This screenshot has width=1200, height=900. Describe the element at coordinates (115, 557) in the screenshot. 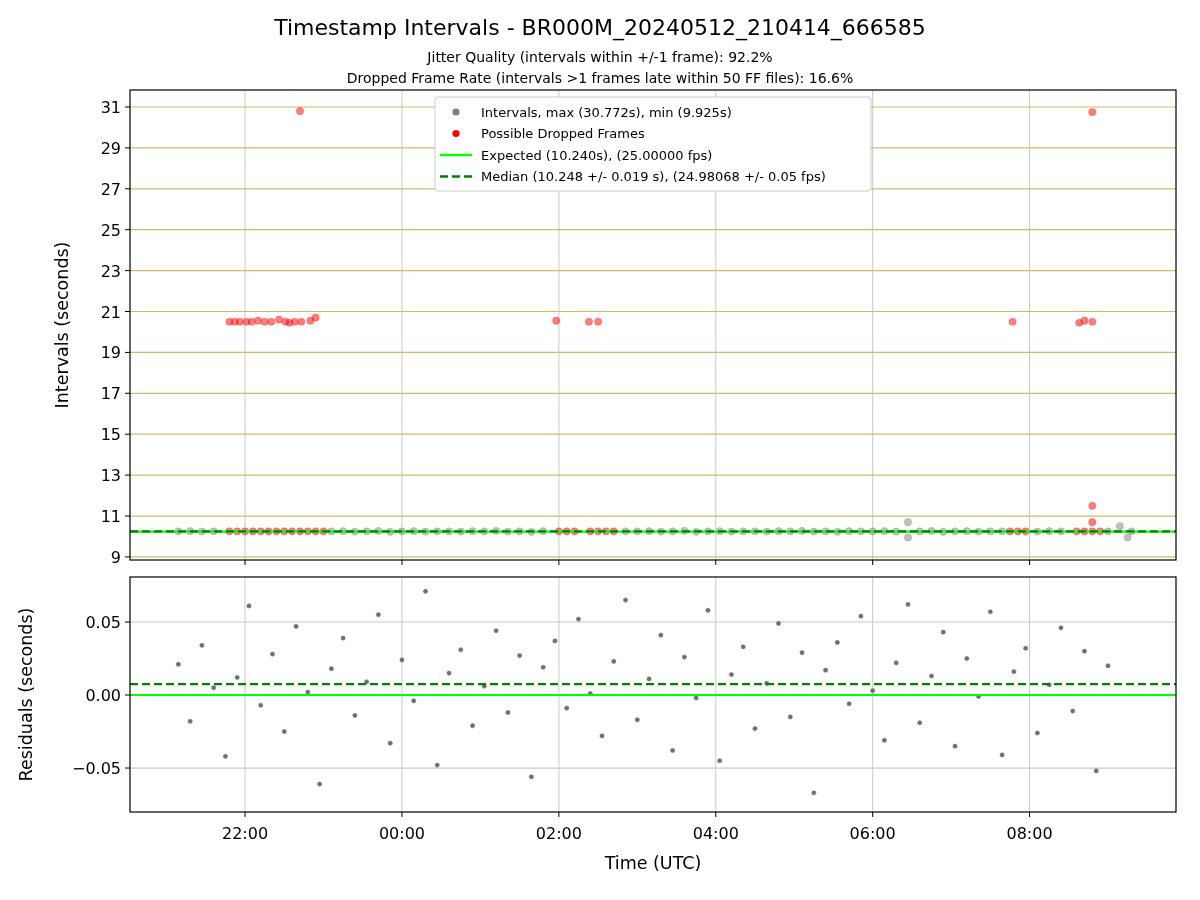

I see `tick-label: 9` at that location.